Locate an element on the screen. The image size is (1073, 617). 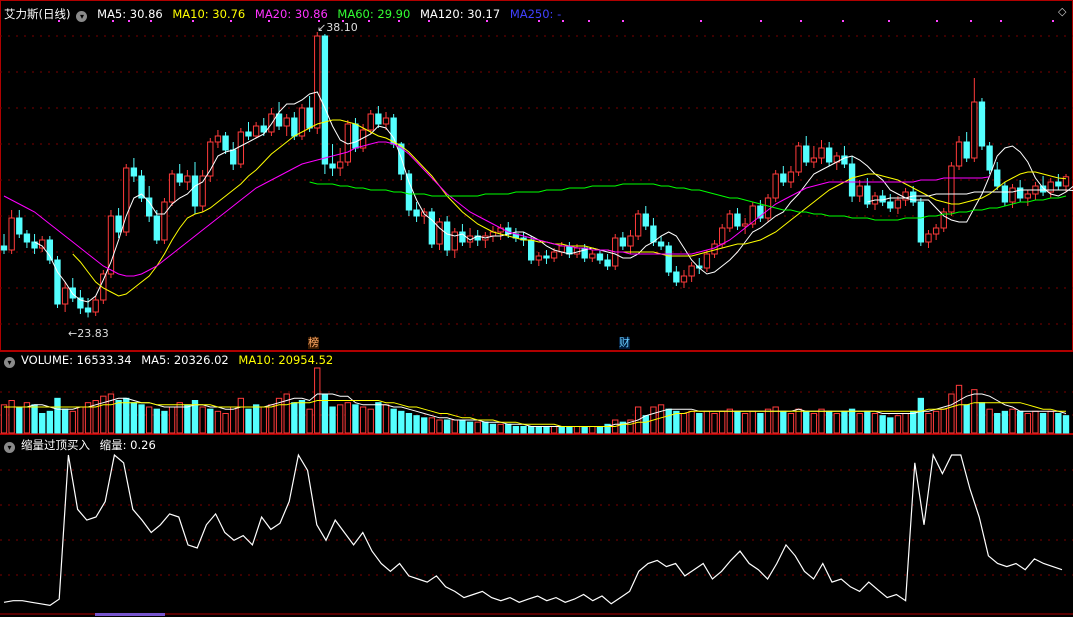
cai-marker: 财 is located at coordinates (624, 343).